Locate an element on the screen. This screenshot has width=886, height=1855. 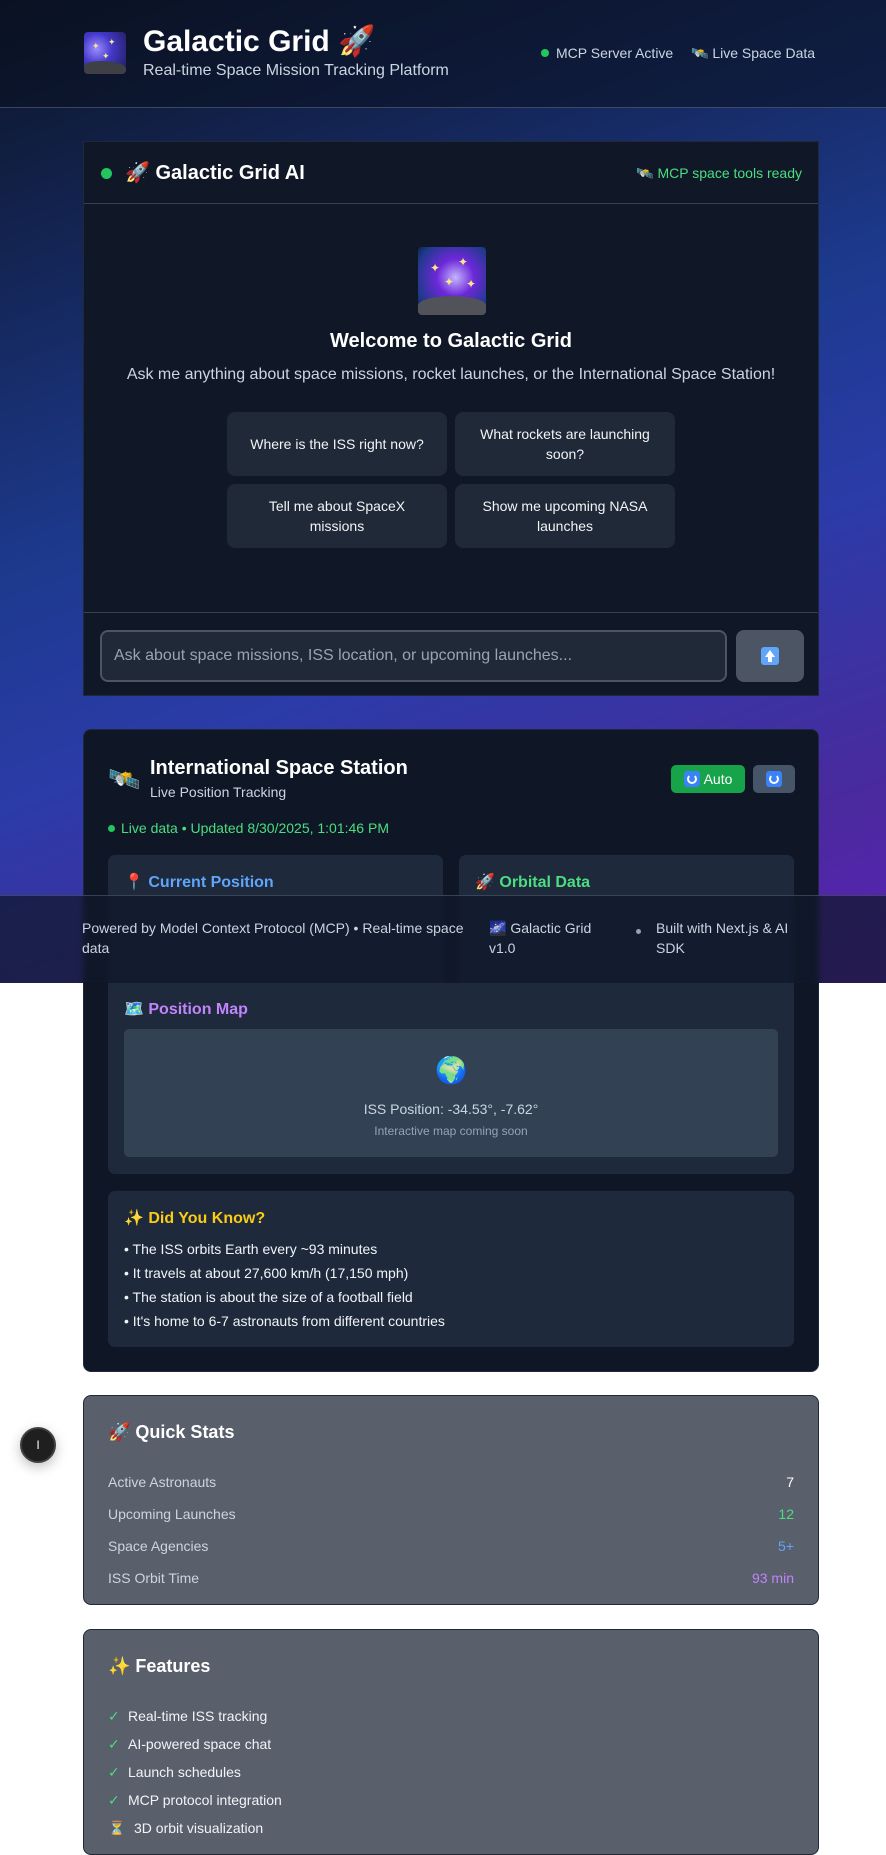
footer-separator is located at coordinates (638, 931).